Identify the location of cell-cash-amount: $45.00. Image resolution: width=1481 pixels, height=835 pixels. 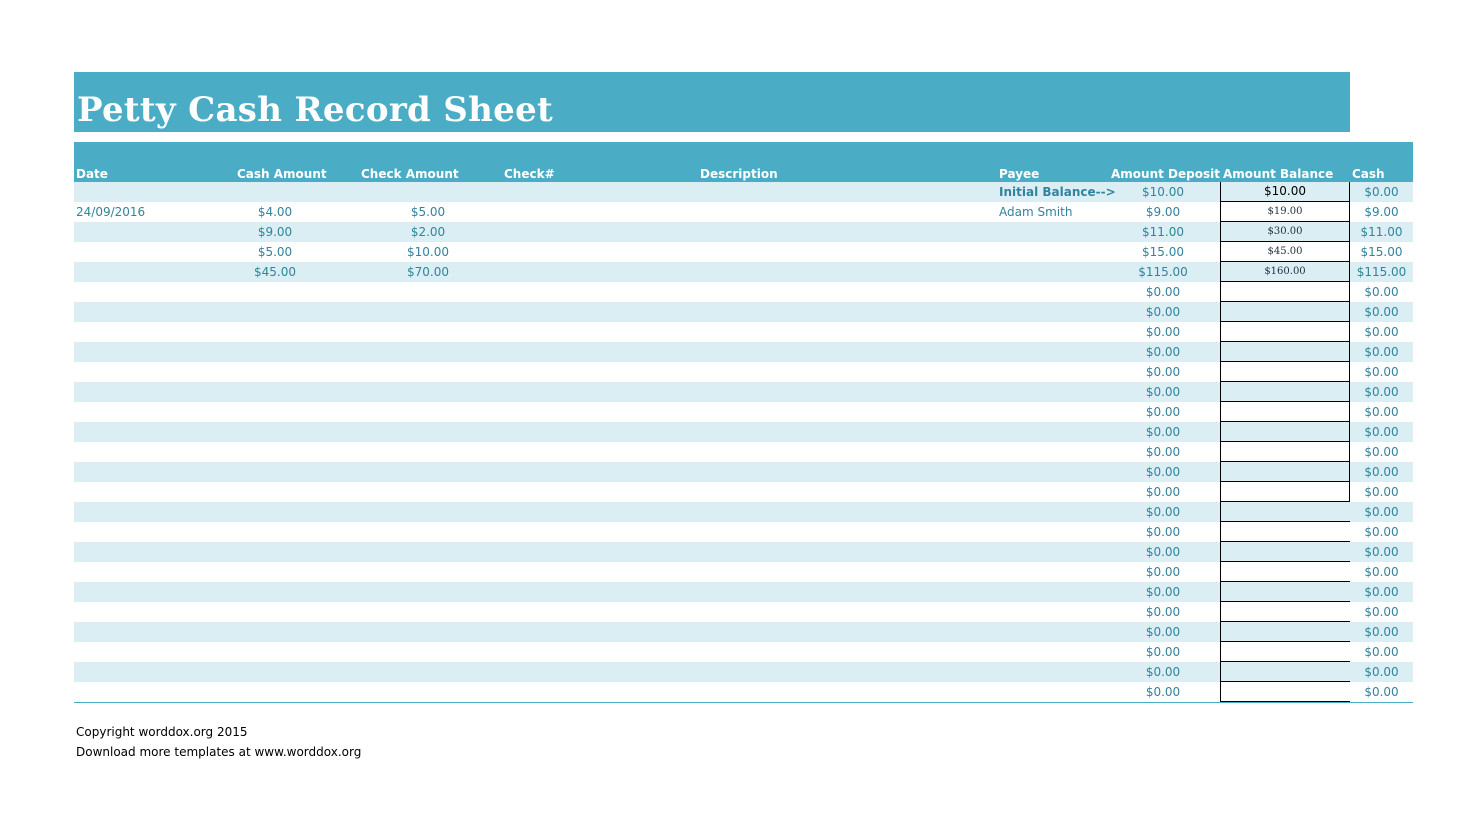
(275, 272).